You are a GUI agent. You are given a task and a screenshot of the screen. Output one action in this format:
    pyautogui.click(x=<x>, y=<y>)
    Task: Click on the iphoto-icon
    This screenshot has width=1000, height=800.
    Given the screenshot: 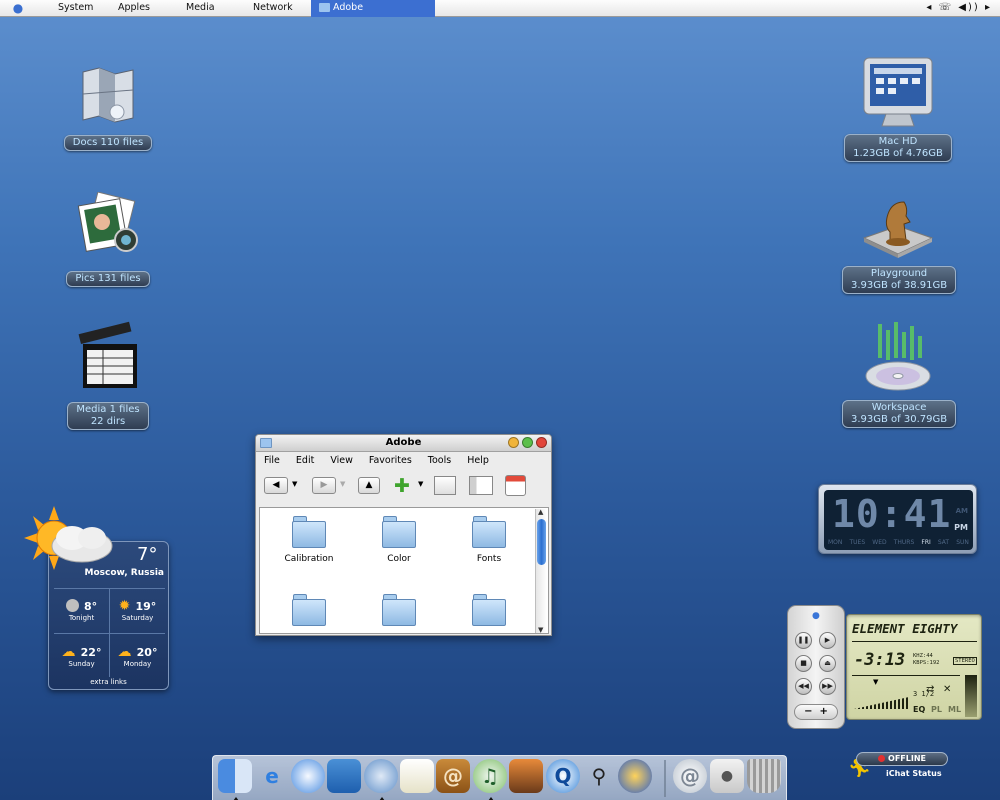 What is the action you would take?
    pyautogui.click(x=526, y=776)
    